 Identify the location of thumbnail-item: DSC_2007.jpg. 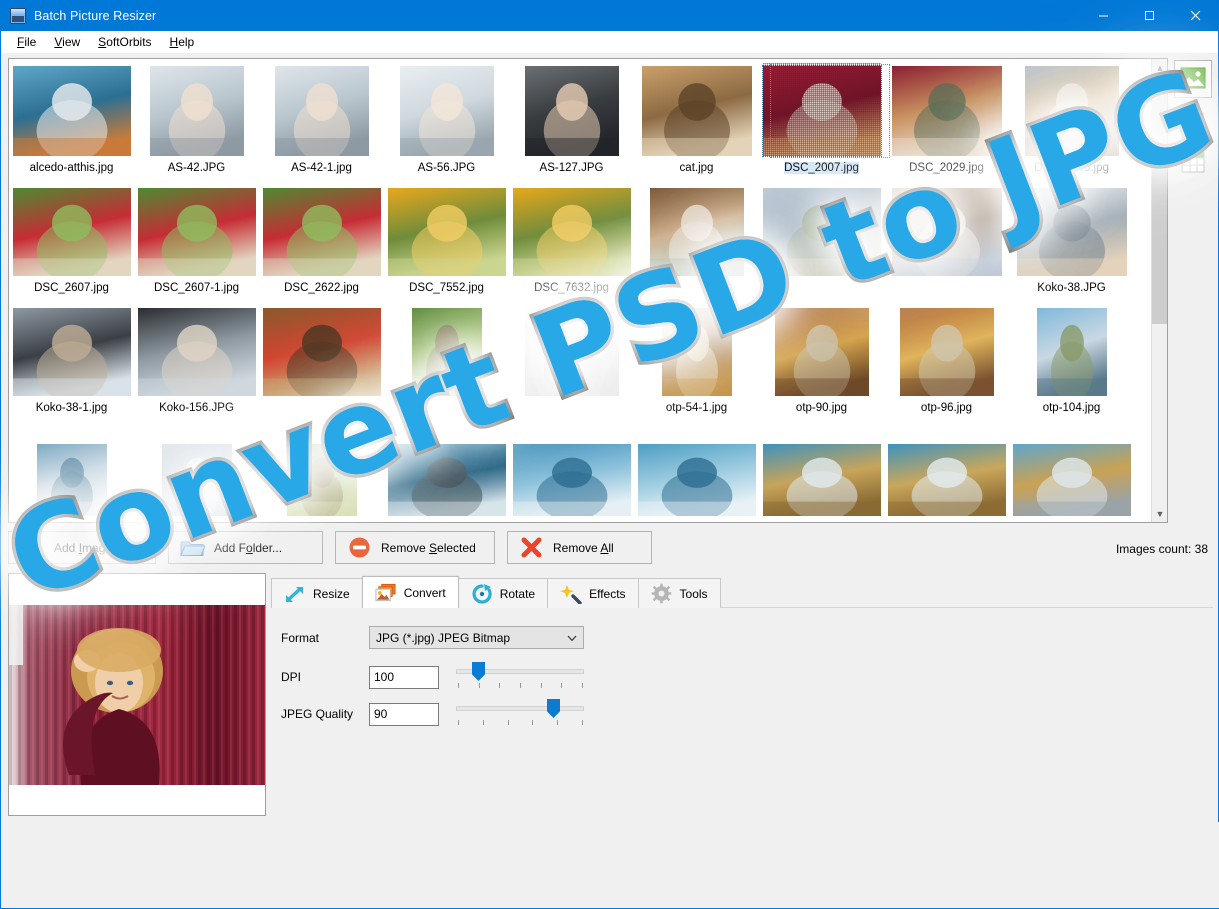
(824, 123).